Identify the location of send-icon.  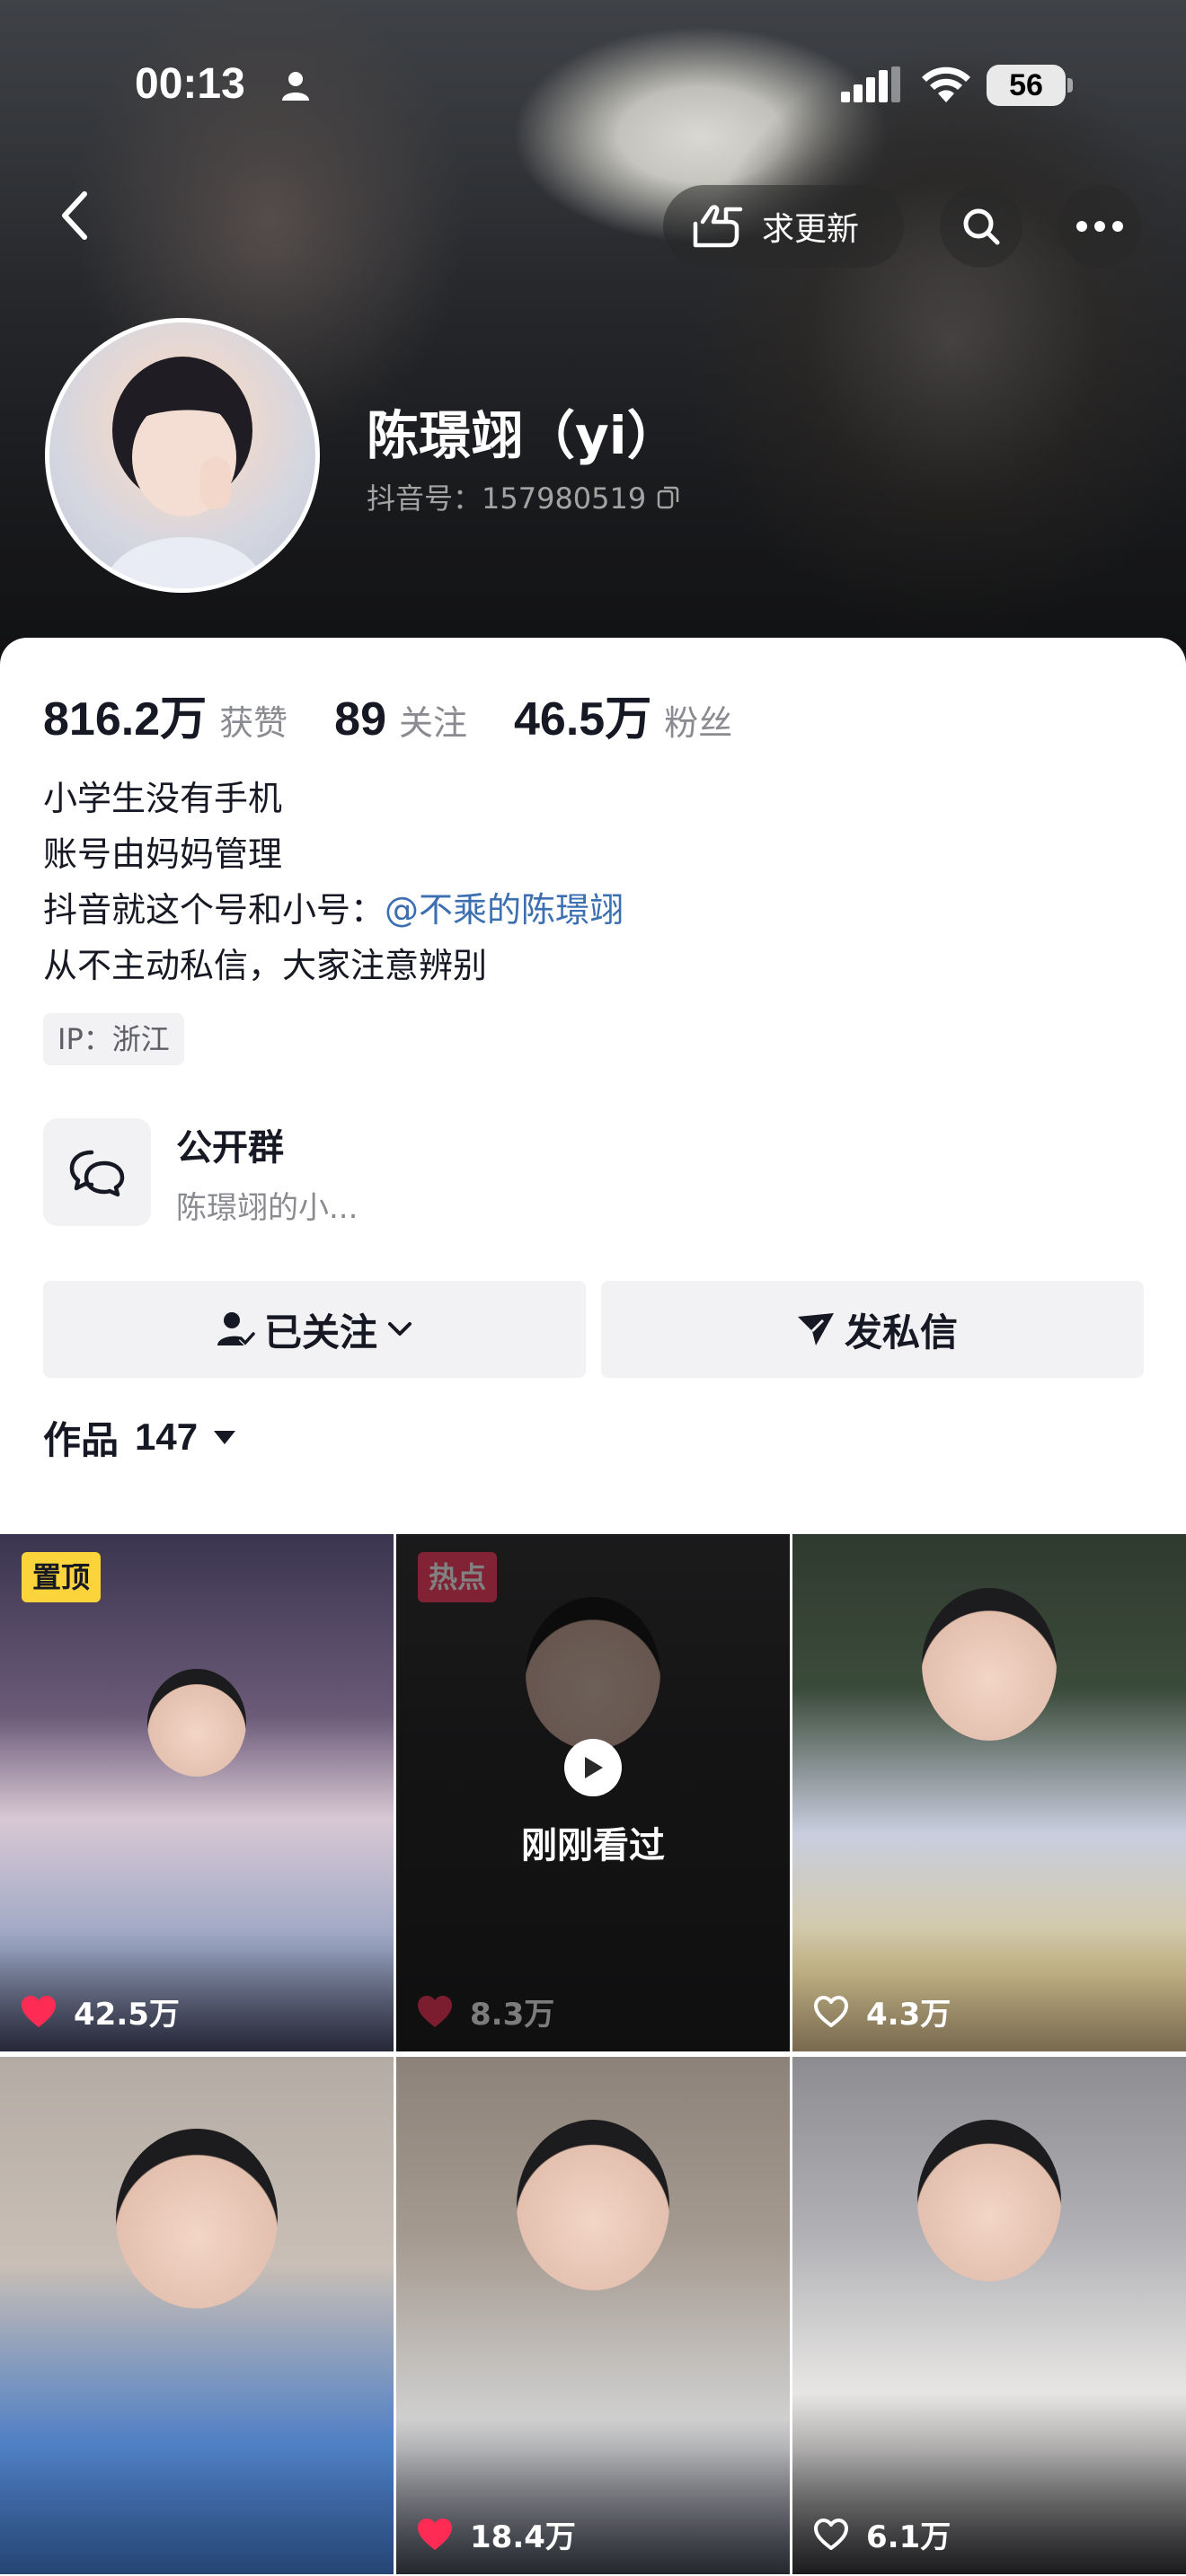
(815, 1329).